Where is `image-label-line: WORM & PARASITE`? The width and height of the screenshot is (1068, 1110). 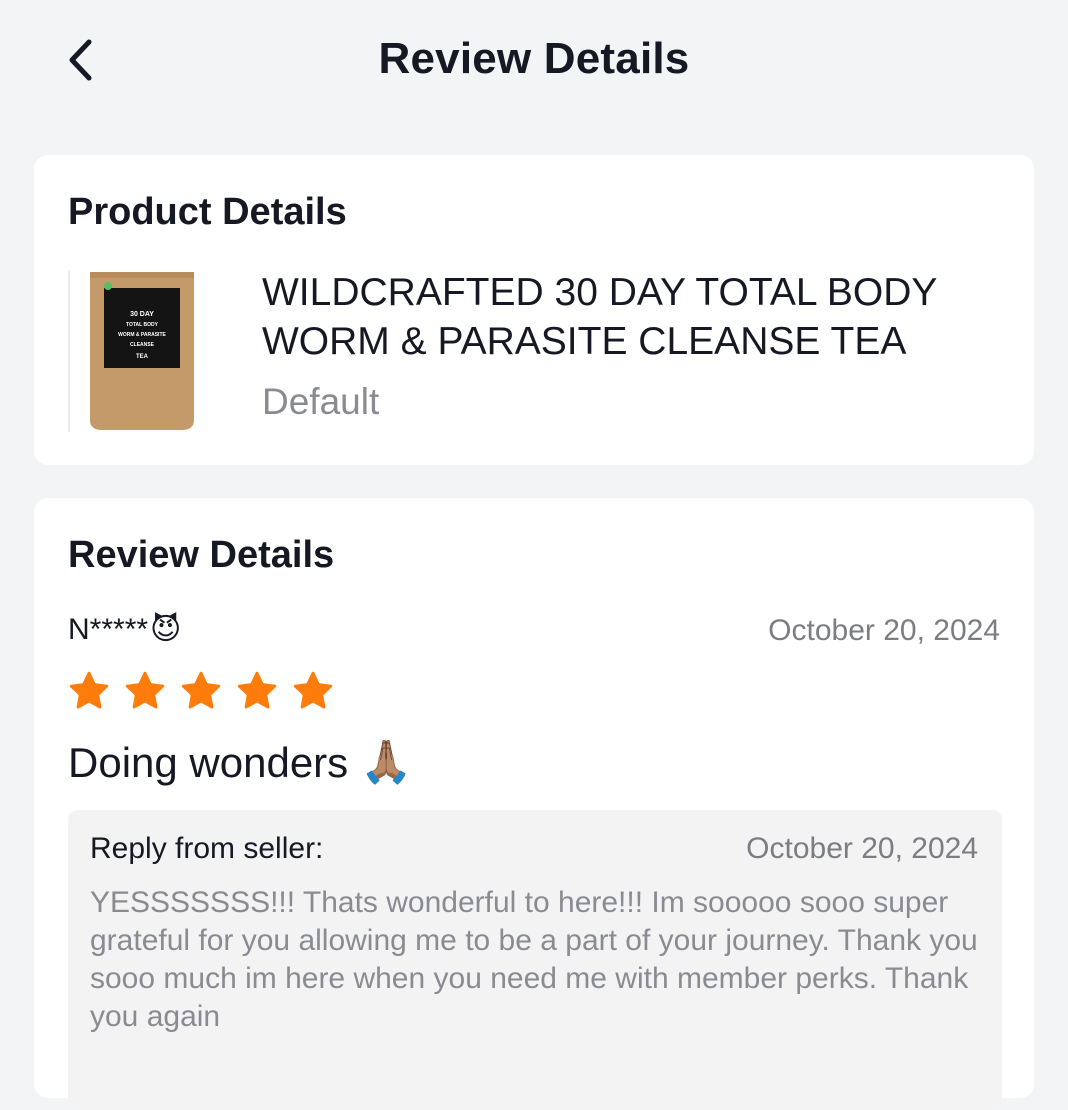
image-label-line: WORM & PARASITE is located at coordinates (142, 335).